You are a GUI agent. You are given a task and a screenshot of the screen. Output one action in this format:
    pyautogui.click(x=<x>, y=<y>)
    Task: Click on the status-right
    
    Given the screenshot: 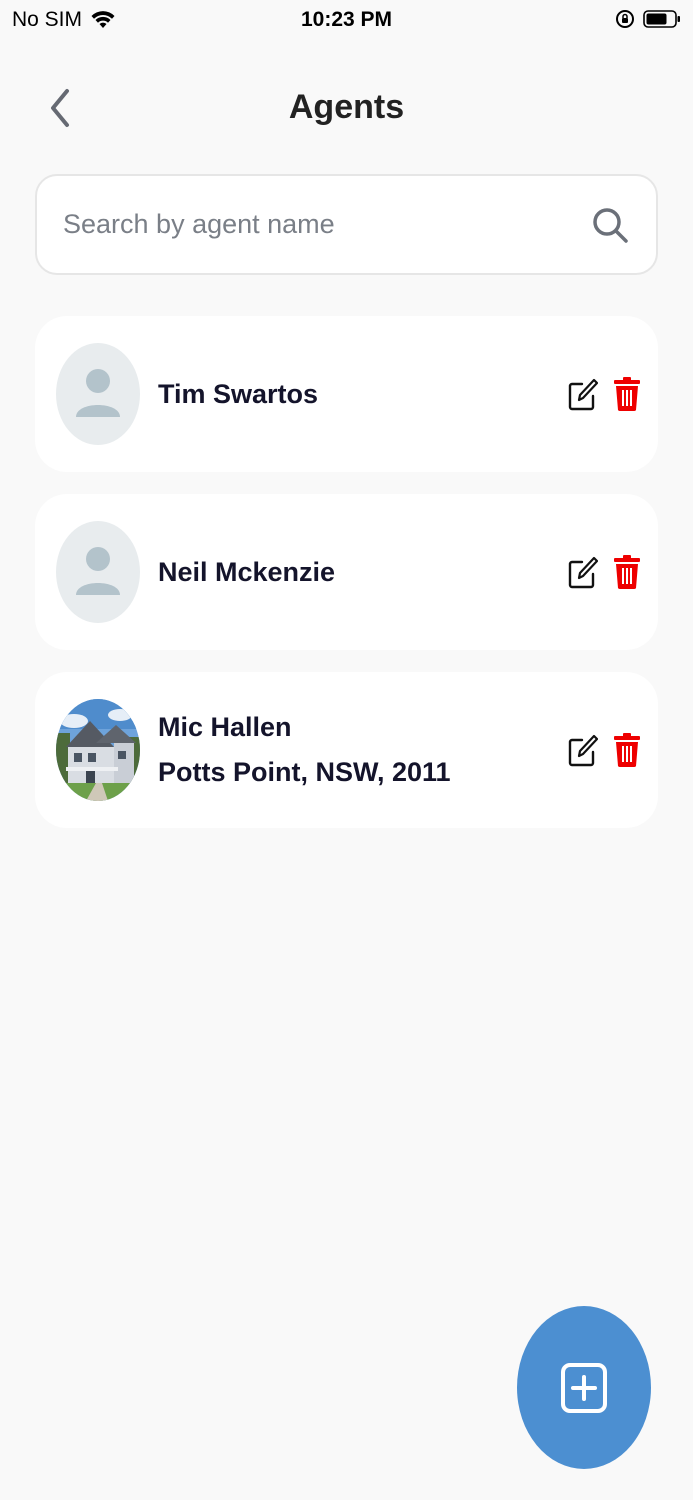 What is the action you would take?
    pyautogui.click(x=648, y=19)
    